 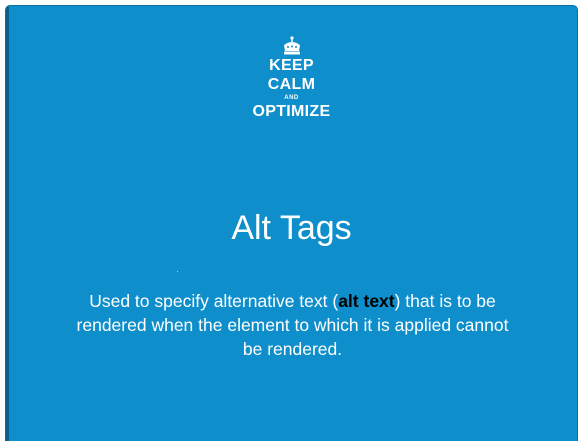 What do you see at coordinates (291, 98) in the screenshot?
I see `logo-and: AND` at bounding box center [291, 98].